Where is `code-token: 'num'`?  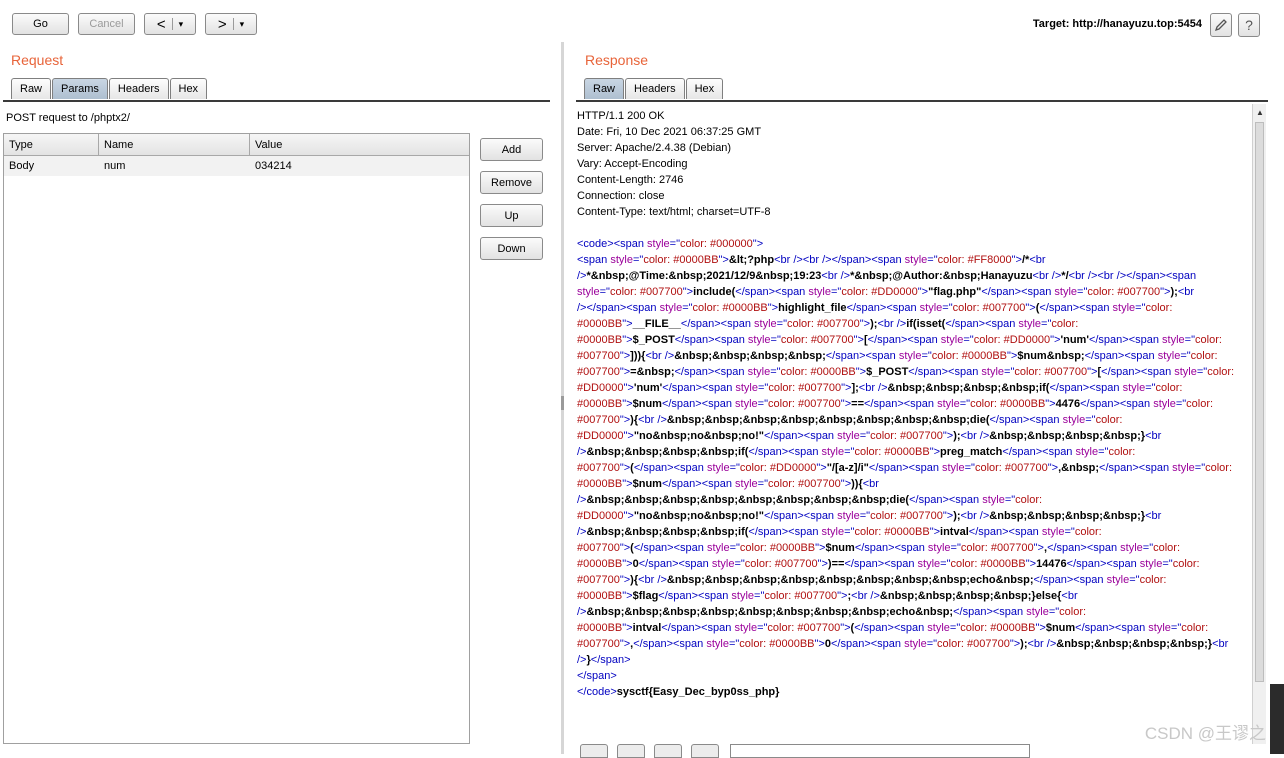
code-token: 'num' is located at coordinates (1074, 340).